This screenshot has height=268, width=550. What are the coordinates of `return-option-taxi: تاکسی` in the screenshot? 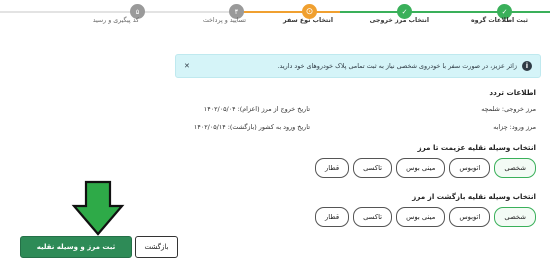 It's located at (373, 217).